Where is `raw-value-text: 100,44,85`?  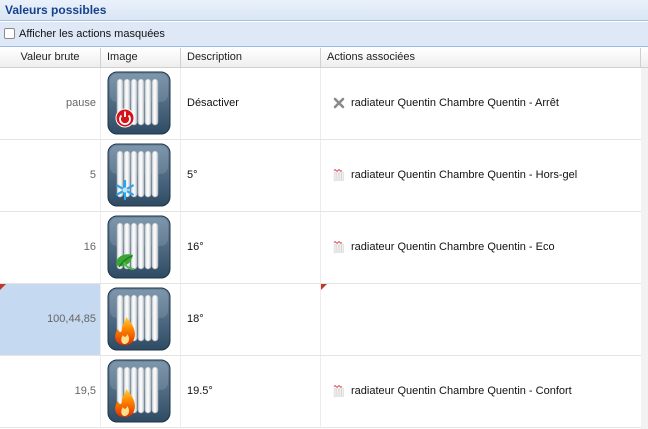 raw-value-text: 100,44,85 is located at coordinates (71, 319).